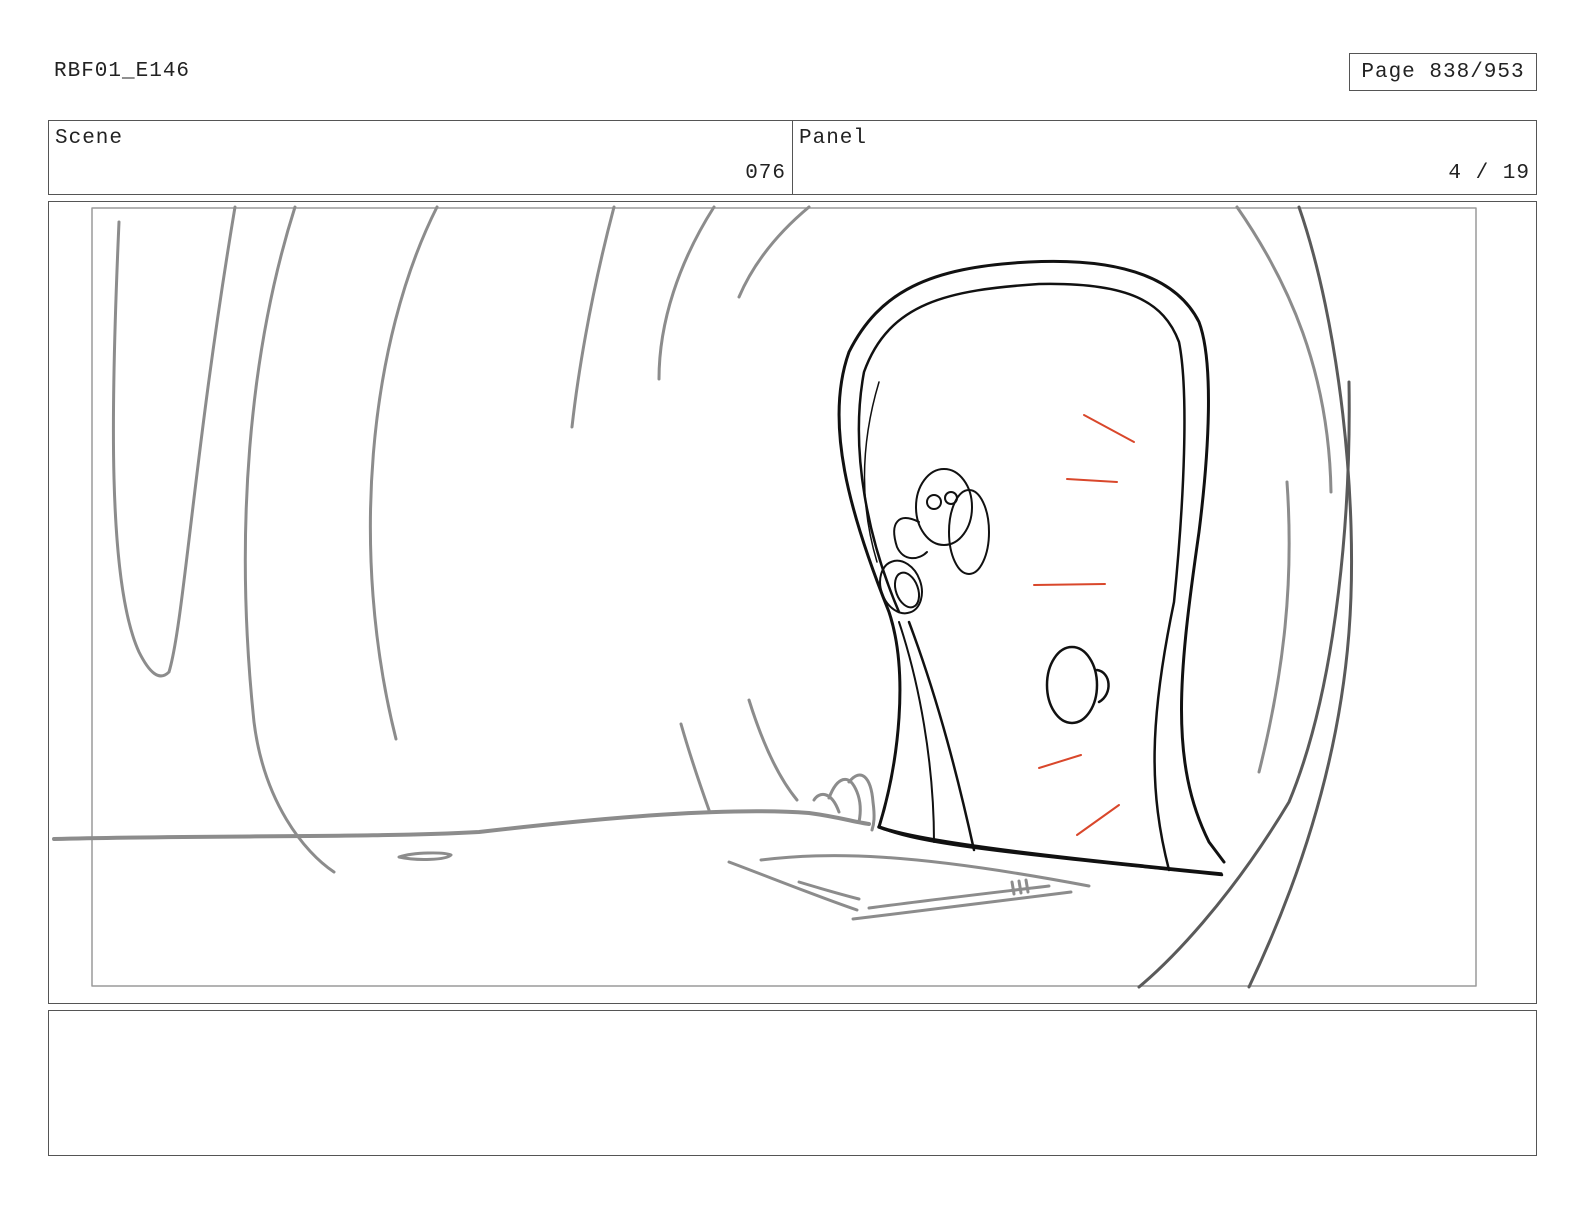  Describe the element at coordinates (1084, 625) in the screenshot. I see `action-lines` at that location.